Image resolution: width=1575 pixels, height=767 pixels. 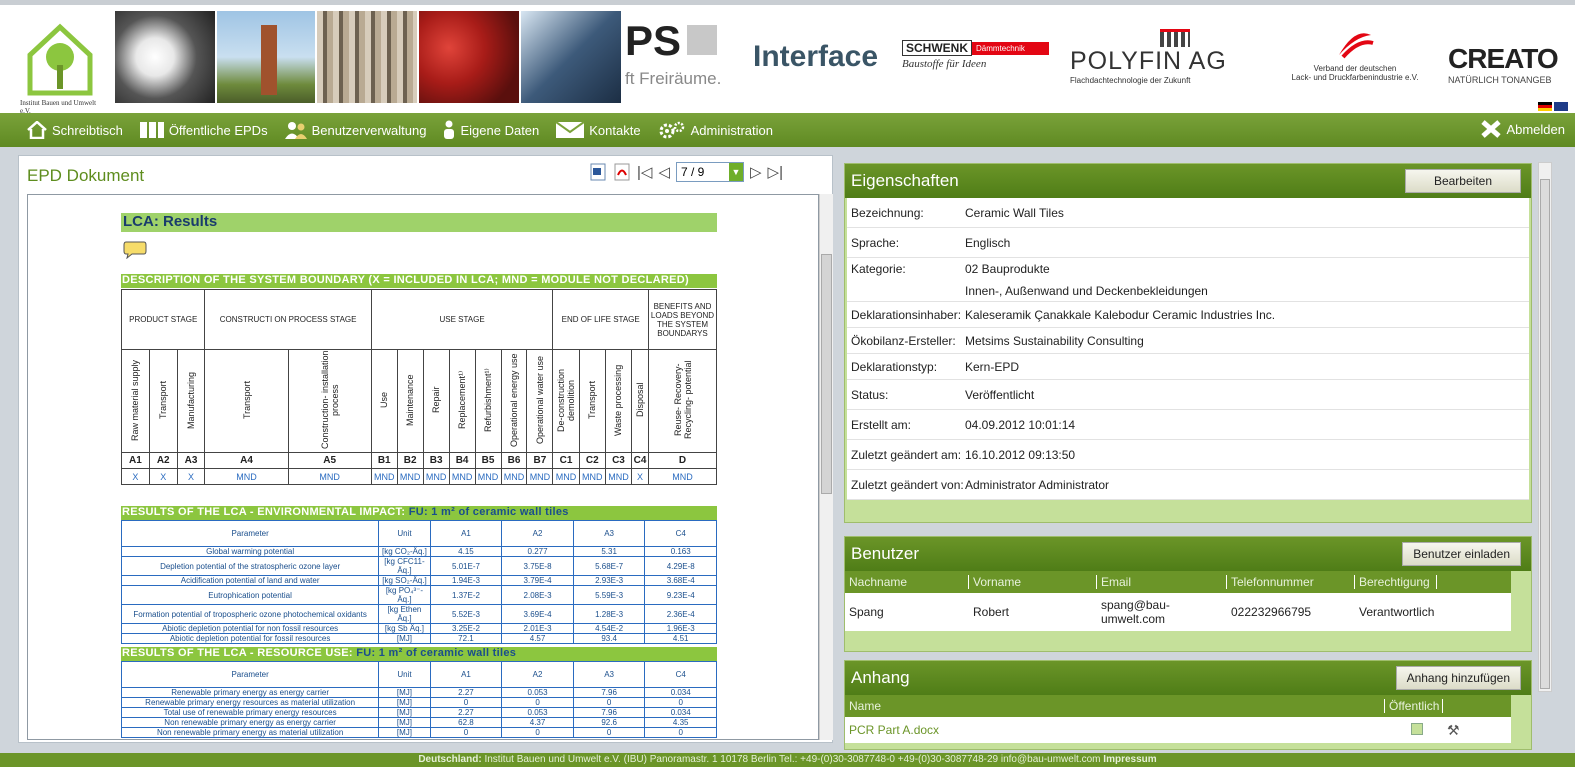 I want to click on flag-de-icon, so click(x=1545, y=106).